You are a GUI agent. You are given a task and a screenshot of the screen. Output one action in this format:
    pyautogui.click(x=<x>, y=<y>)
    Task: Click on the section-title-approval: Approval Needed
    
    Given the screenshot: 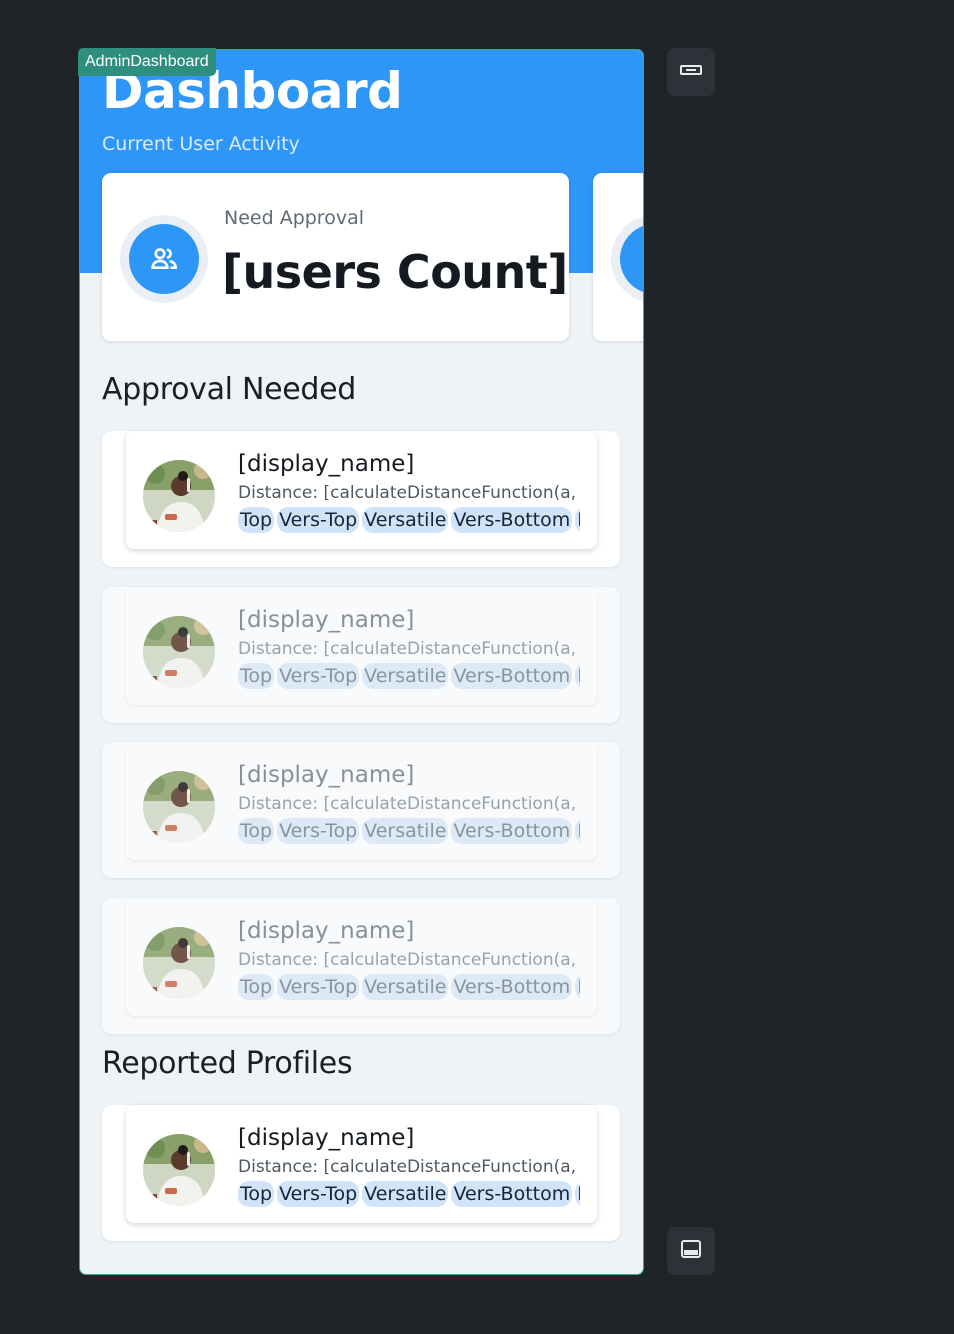 What is the action you would take?
    pyautogui.click(x=229, y=389)
    